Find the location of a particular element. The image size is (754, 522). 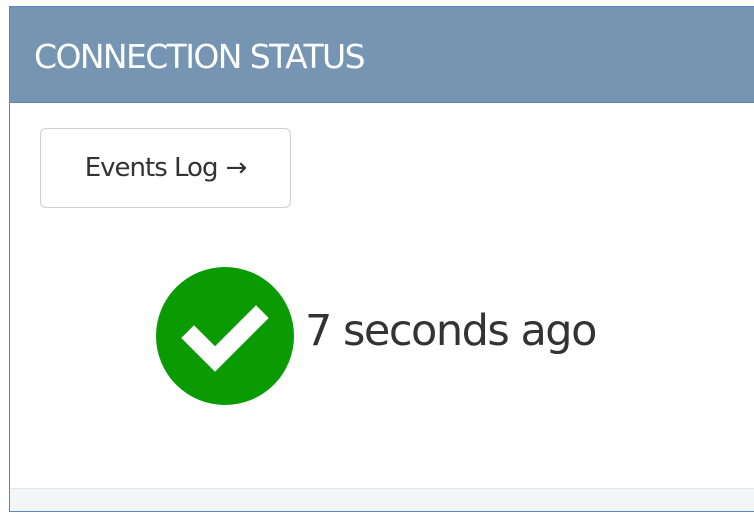

last-seen-text: 7 seconds ago is located at coordinates (451, 331).